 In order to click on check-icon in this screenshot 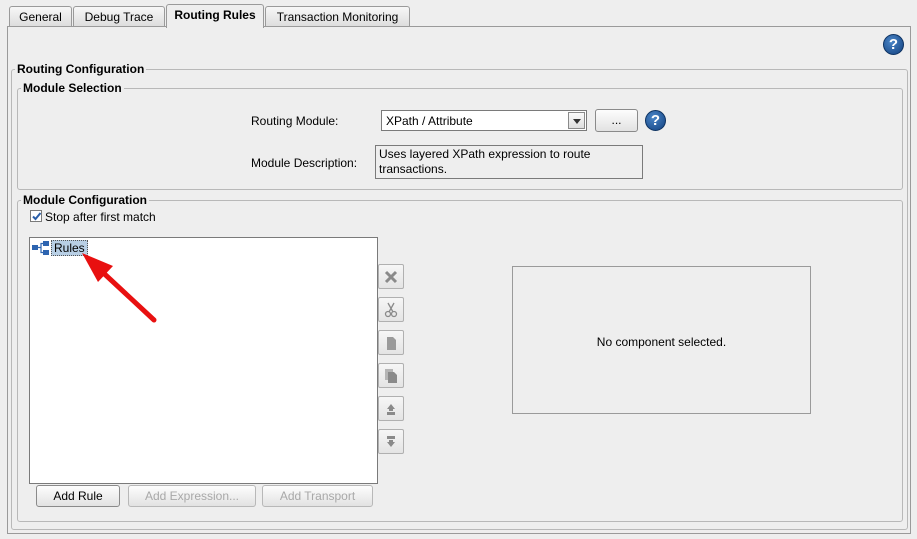, I will do `click(37, 216)`.